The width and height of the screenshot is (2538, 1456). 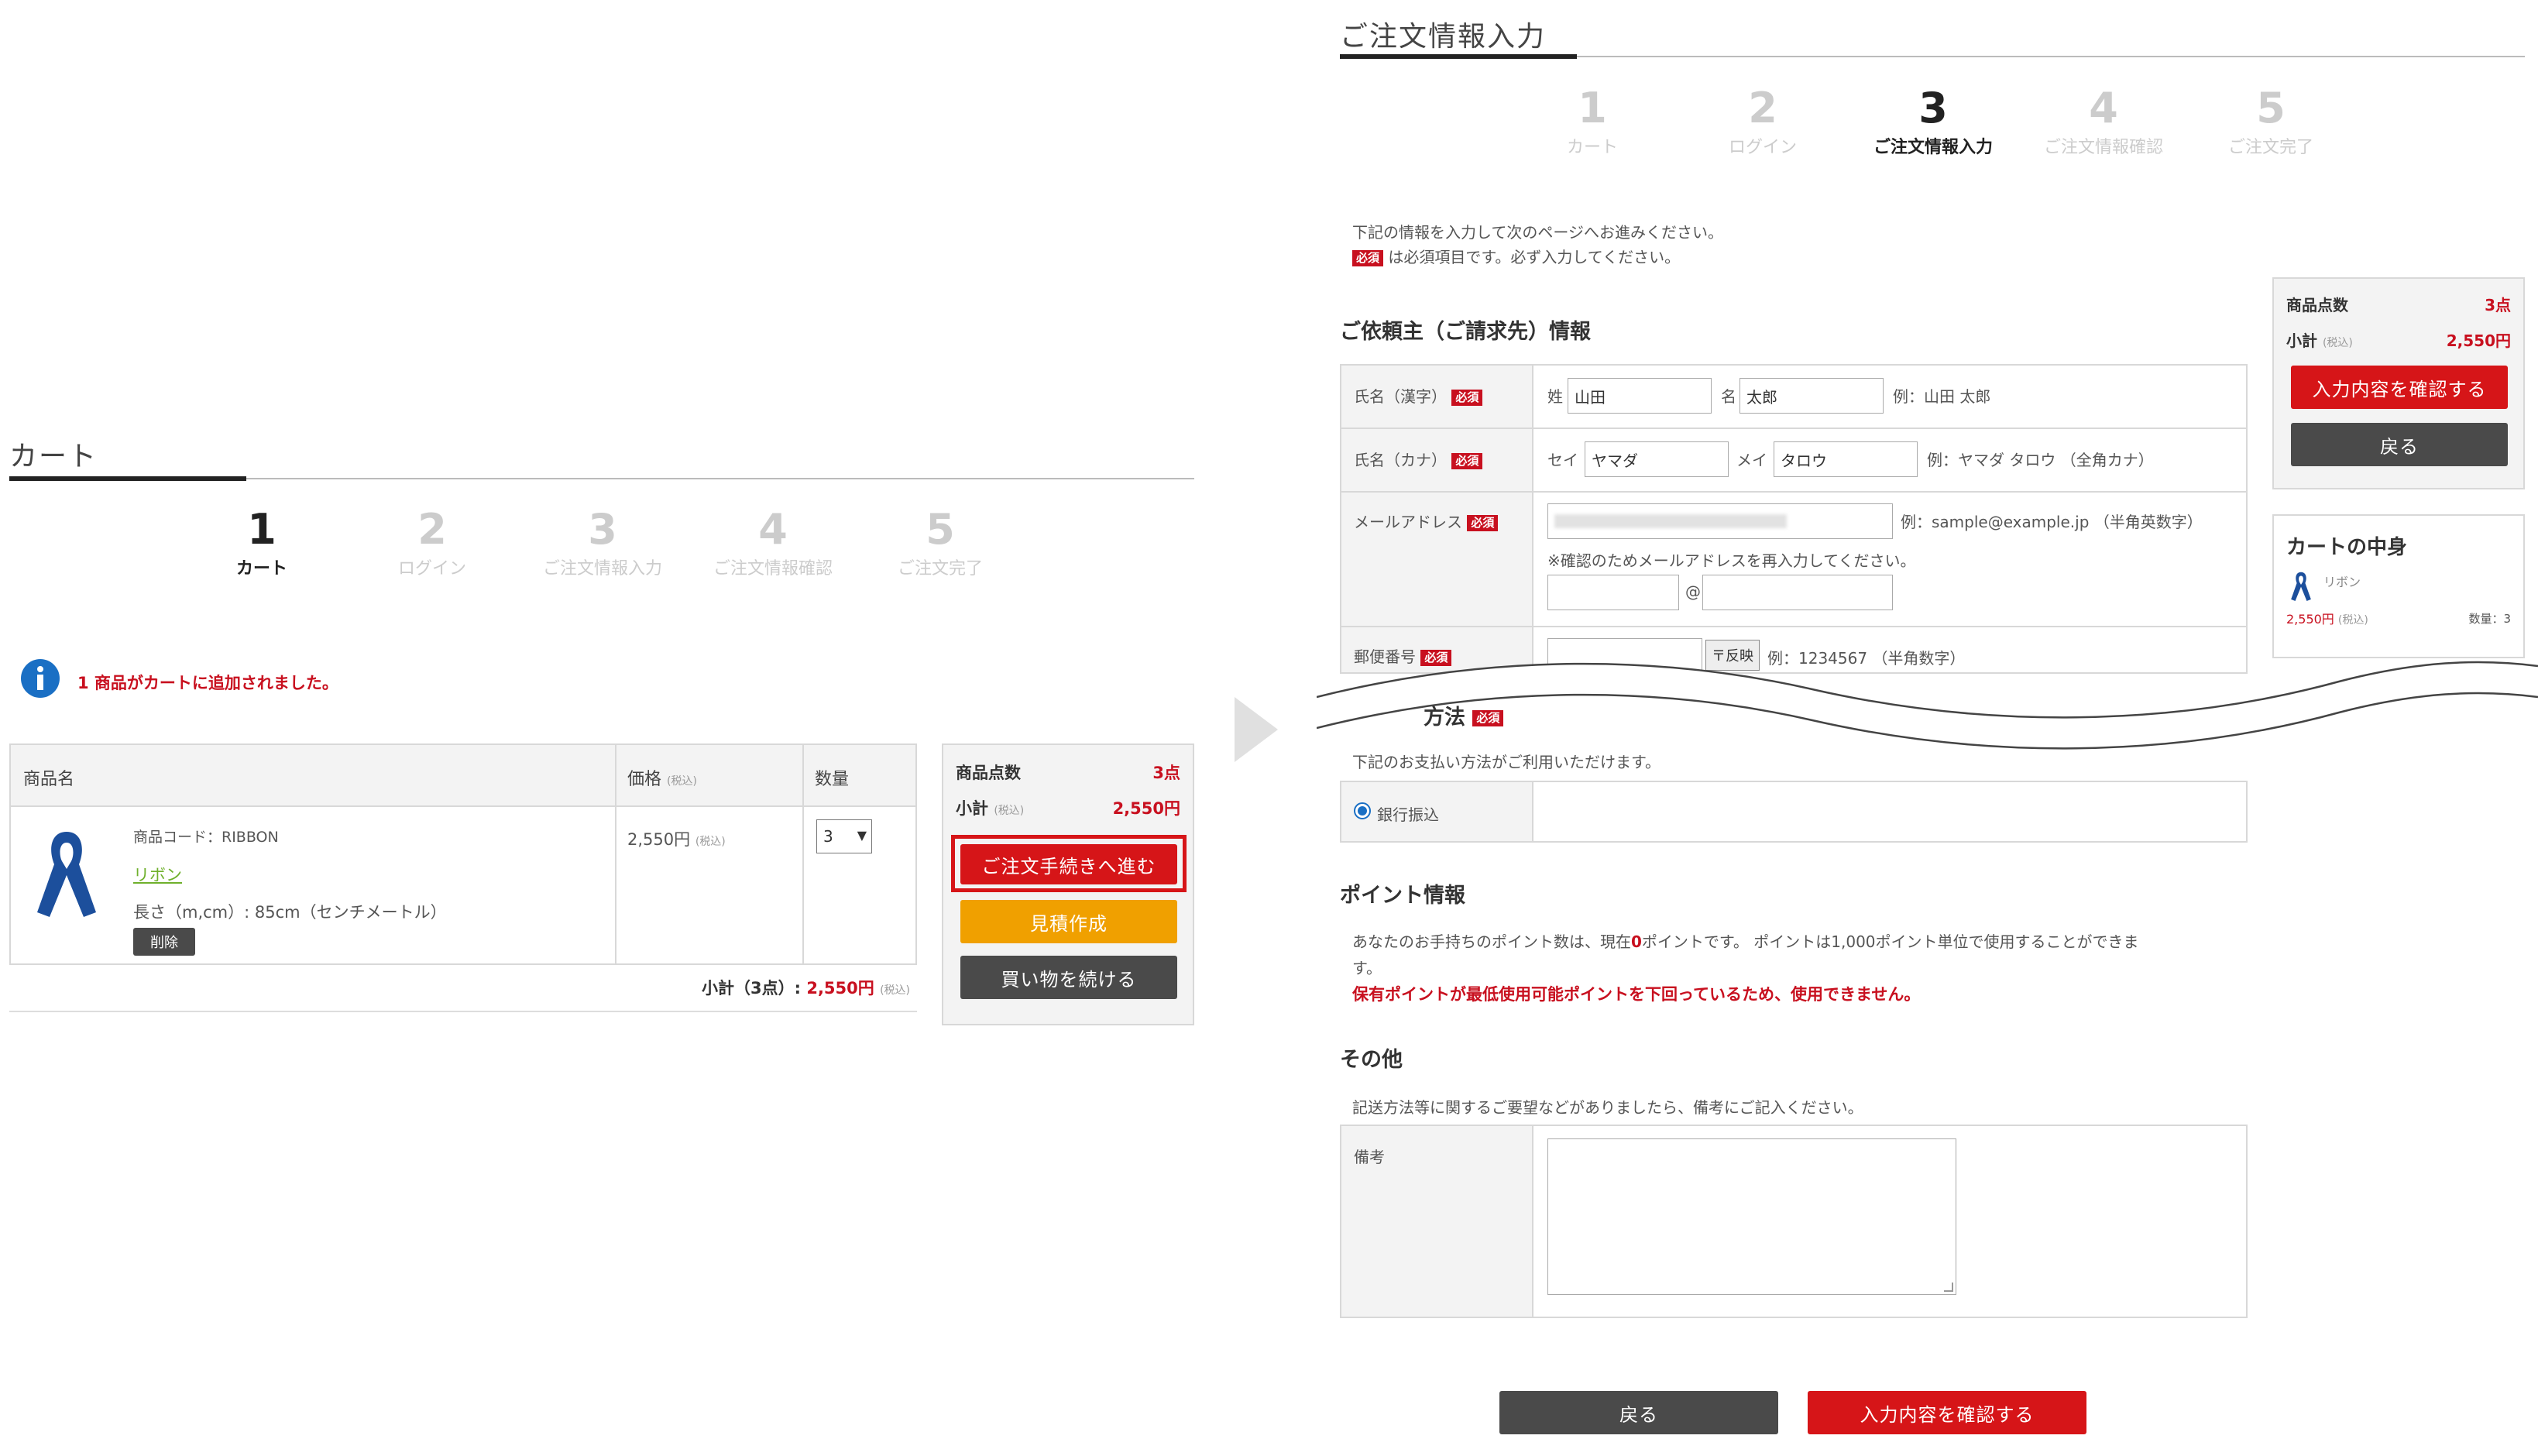 I want to click on cart-subtotal-value: 2,550円, so click(x=840, y=988).